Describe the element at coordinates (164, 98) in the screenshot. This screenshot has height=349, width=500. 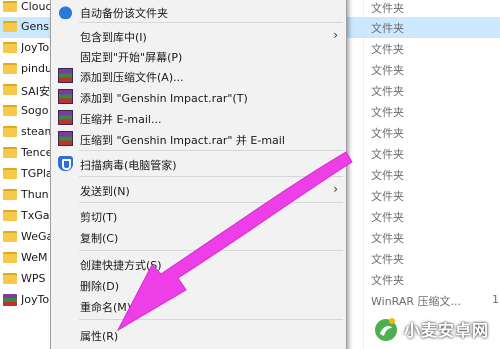
I see `menu-item-label: 添加到 "Genshin Impact.rar"(T)` at that location.